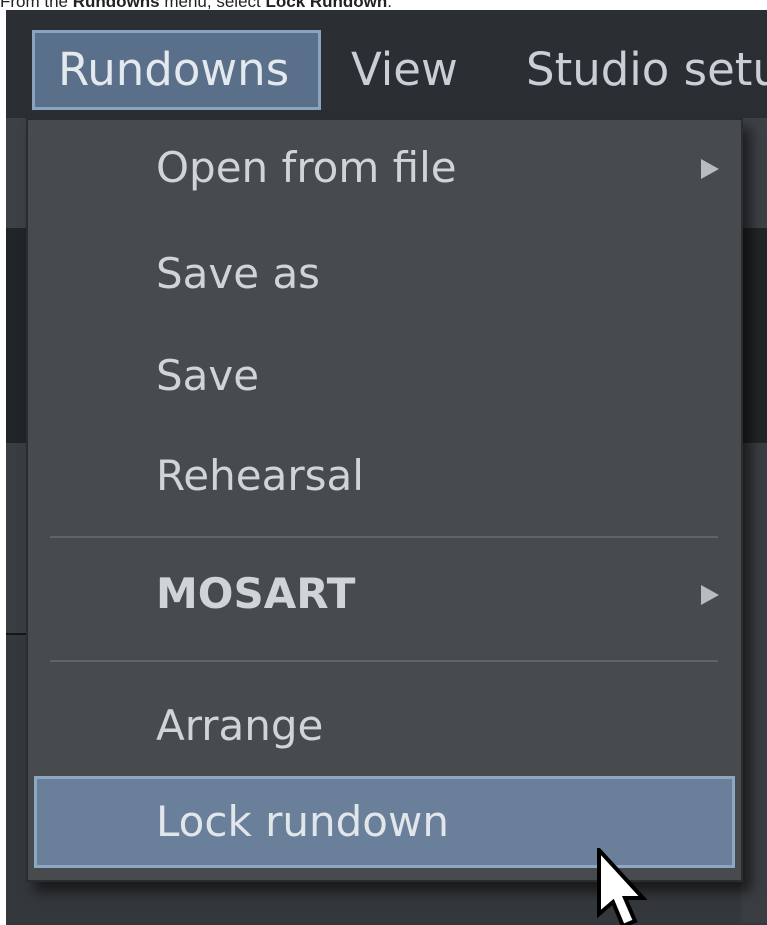  I want to click on menu-rundowns: Rundowns, so click(176, 70).